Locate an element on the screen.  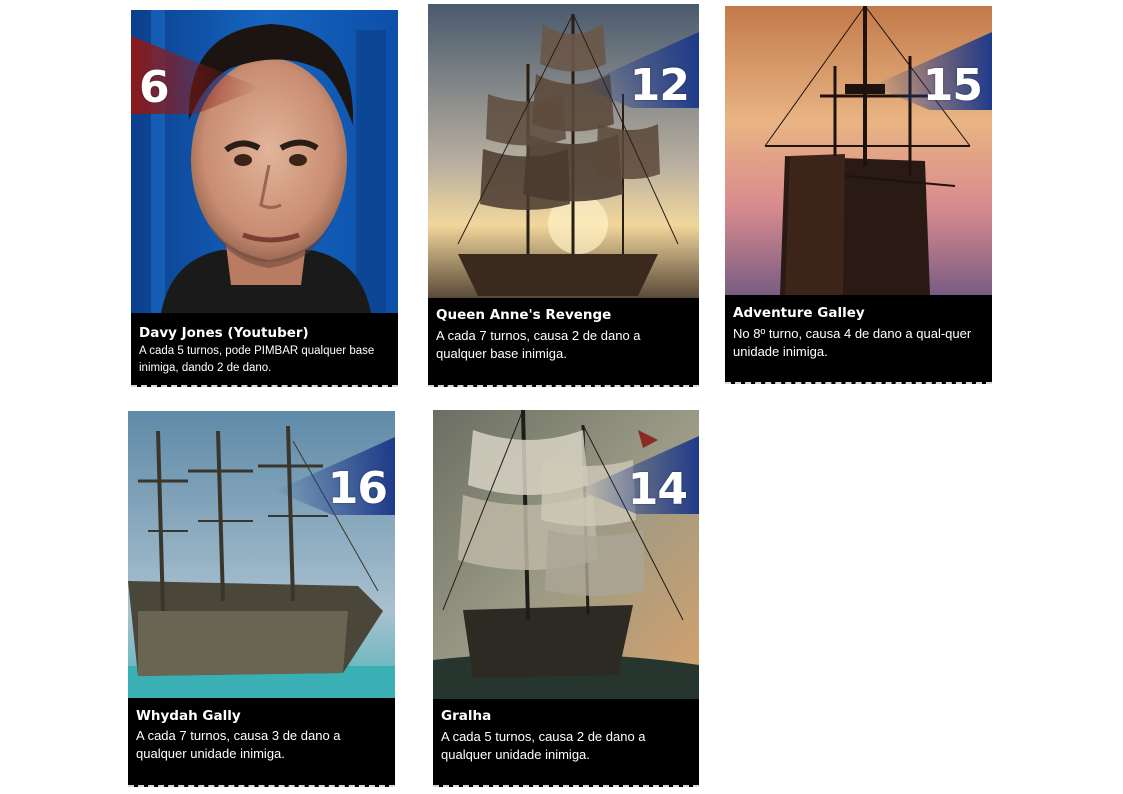
card-name: Whydah Gally is located at coordinates (188, 716).